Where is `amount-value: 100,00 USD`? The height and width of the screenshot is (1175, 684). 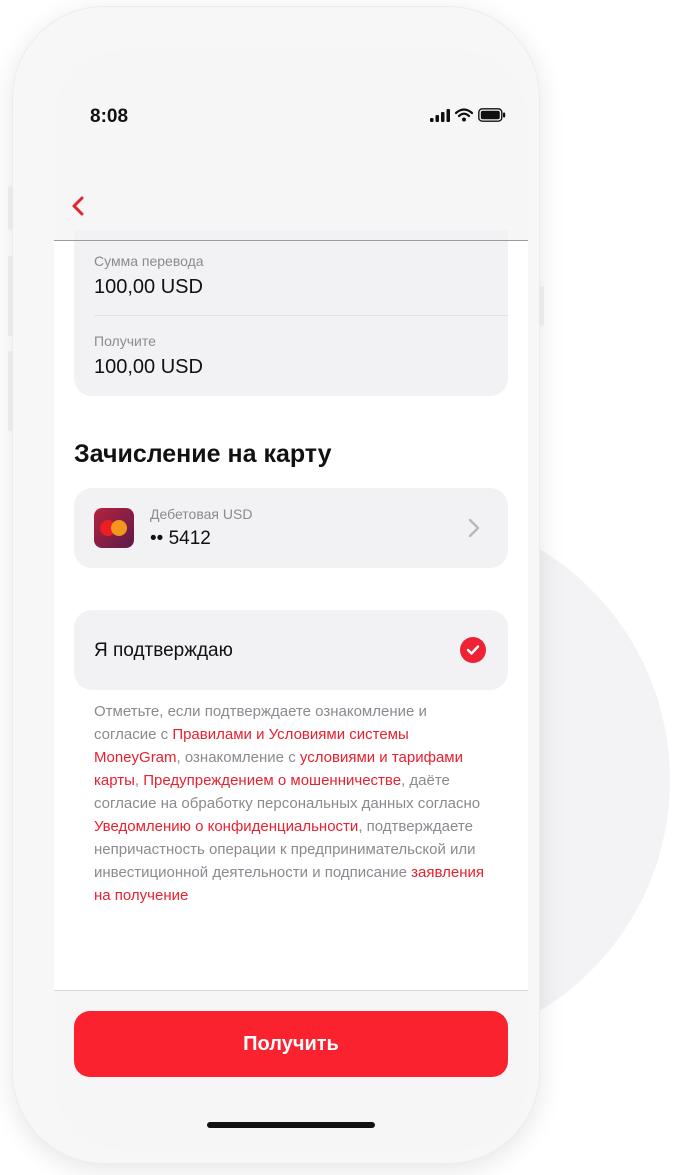
amount-value: 100,00 USD is located at coordinates (148, 287).